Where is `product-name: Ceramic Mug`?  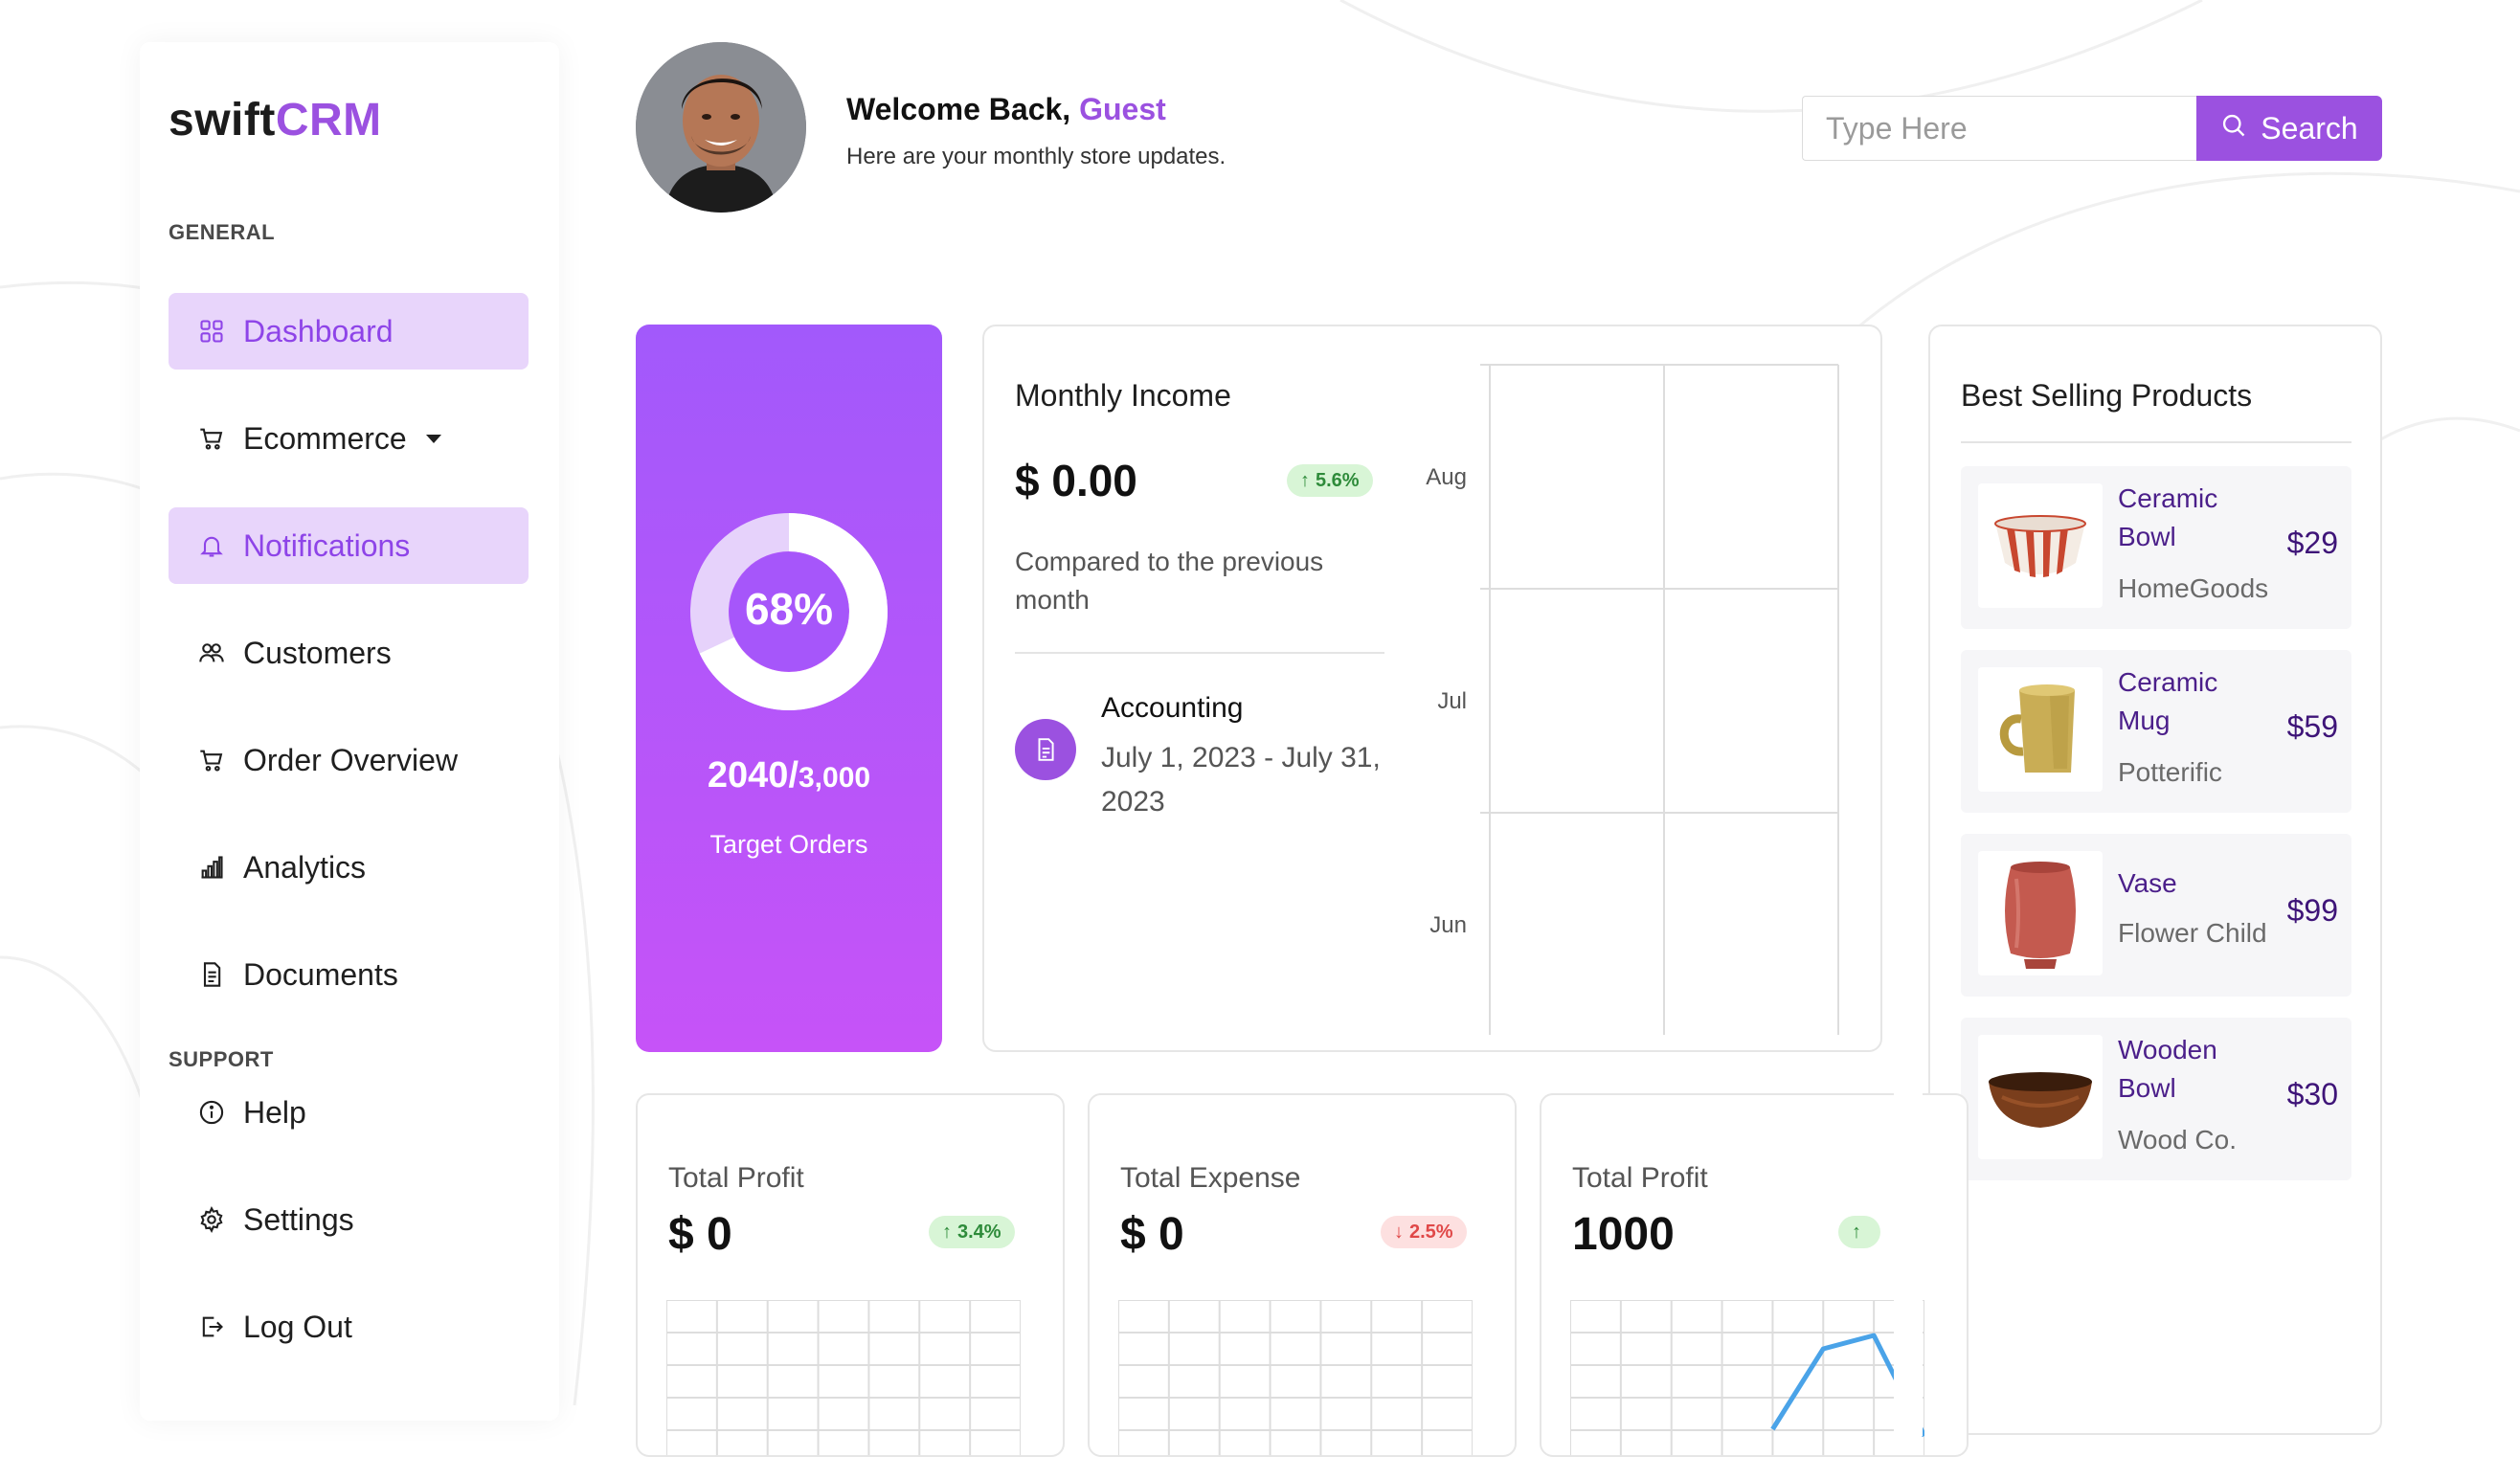 product-name: Ceramic Mug is located at coordinates (2175, 701).